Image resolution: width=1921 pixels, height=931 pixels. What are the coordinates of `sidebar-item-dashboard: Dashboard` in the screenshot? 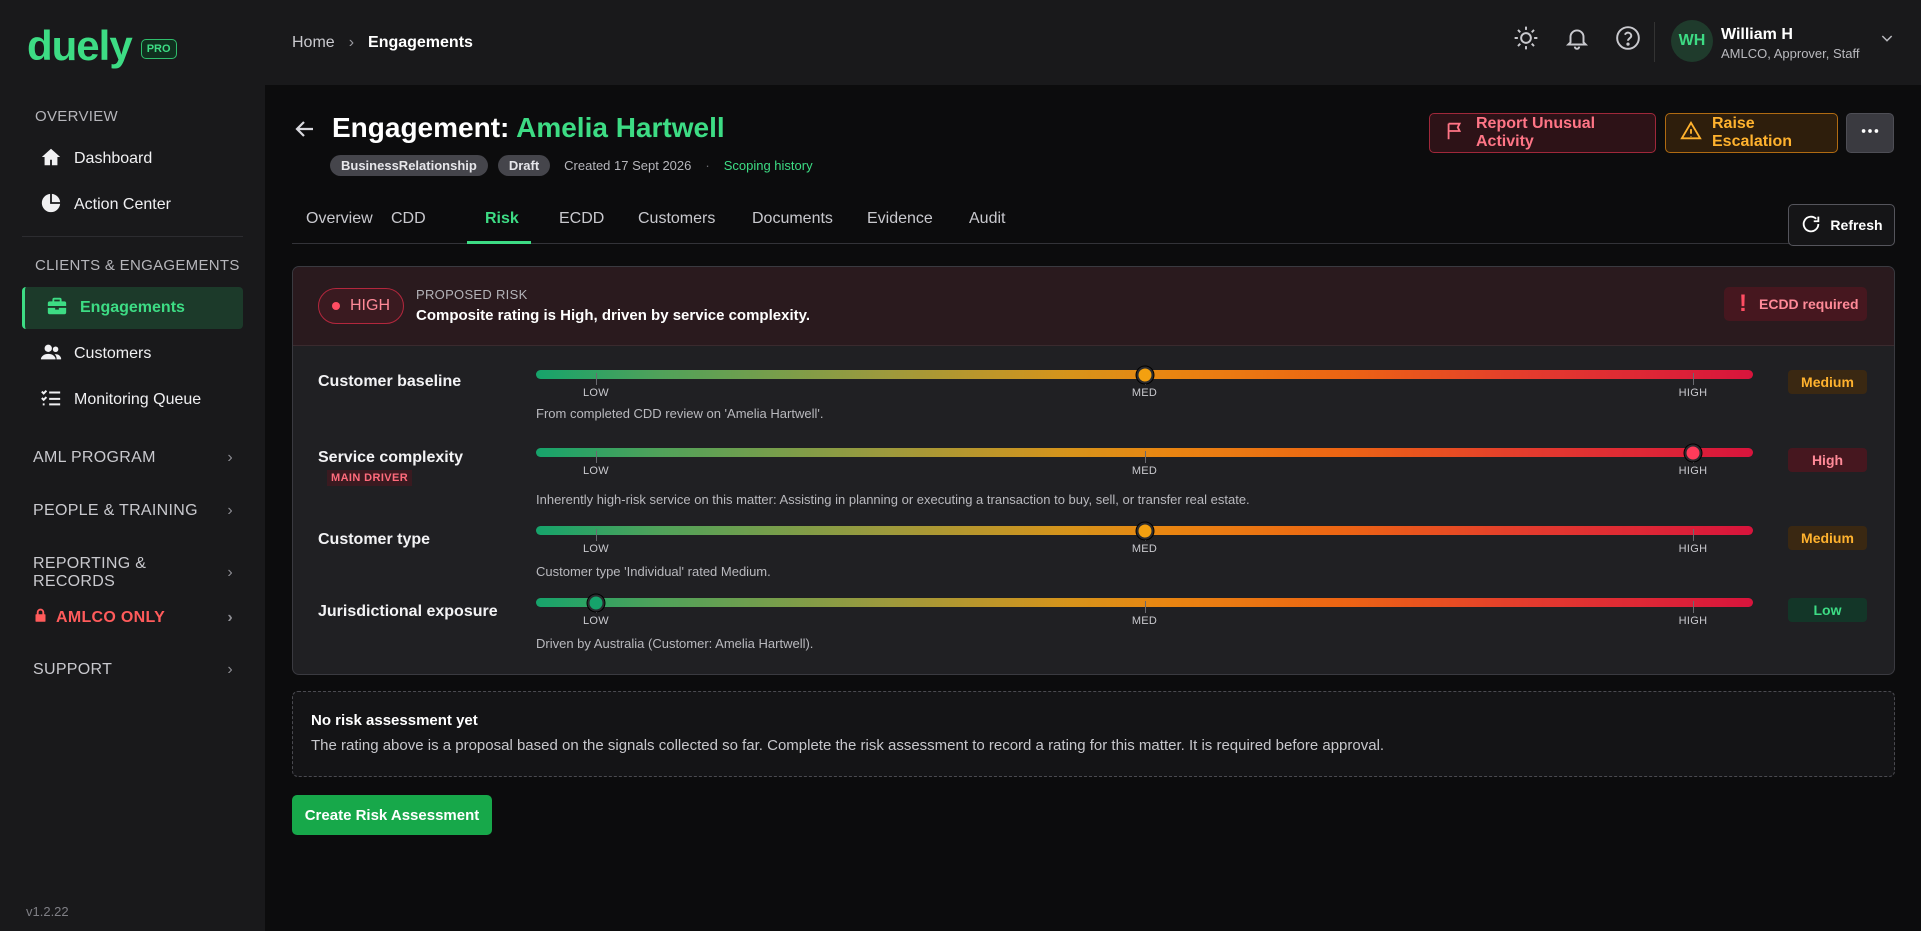 It's located at (132, 159).